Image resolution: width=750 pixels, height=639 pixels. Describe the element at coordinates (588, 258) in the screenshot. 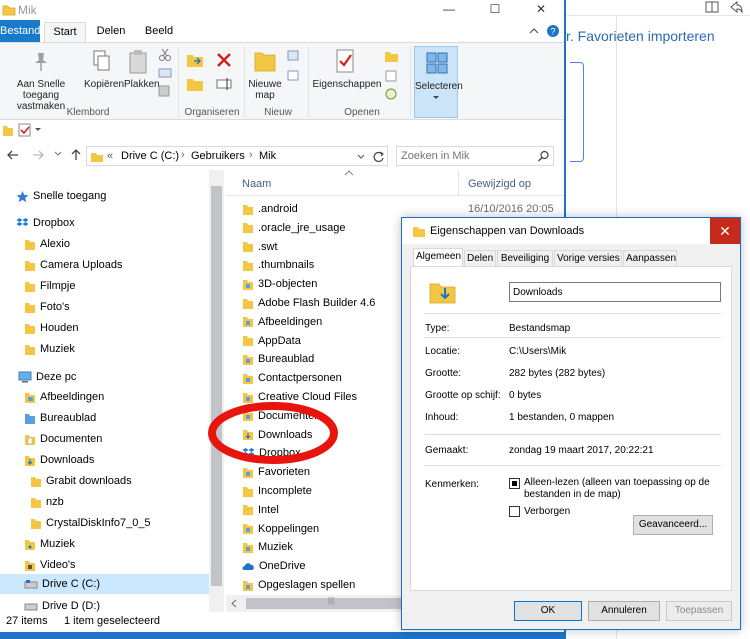

I see `tab-vorige-versies: Vorige versies` at that location.